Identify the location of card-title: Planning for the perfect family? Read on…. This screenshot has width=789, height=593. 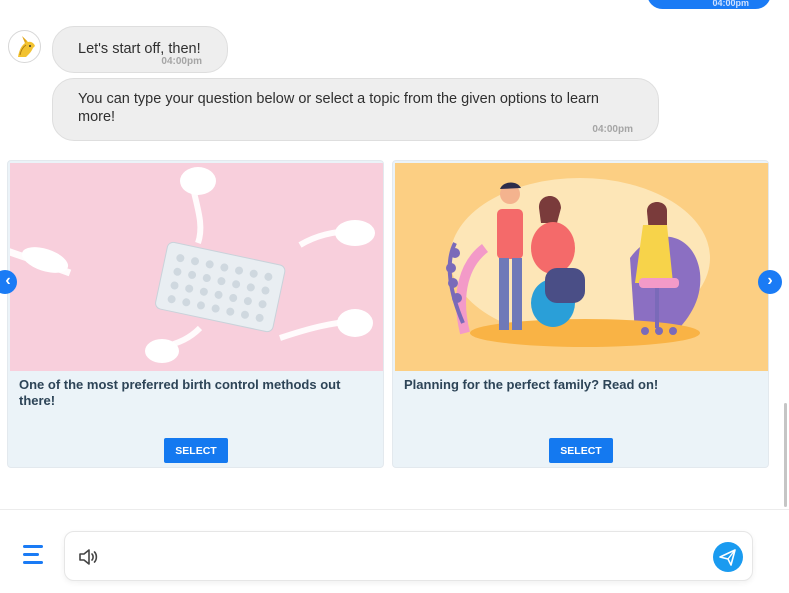
(531, 384).